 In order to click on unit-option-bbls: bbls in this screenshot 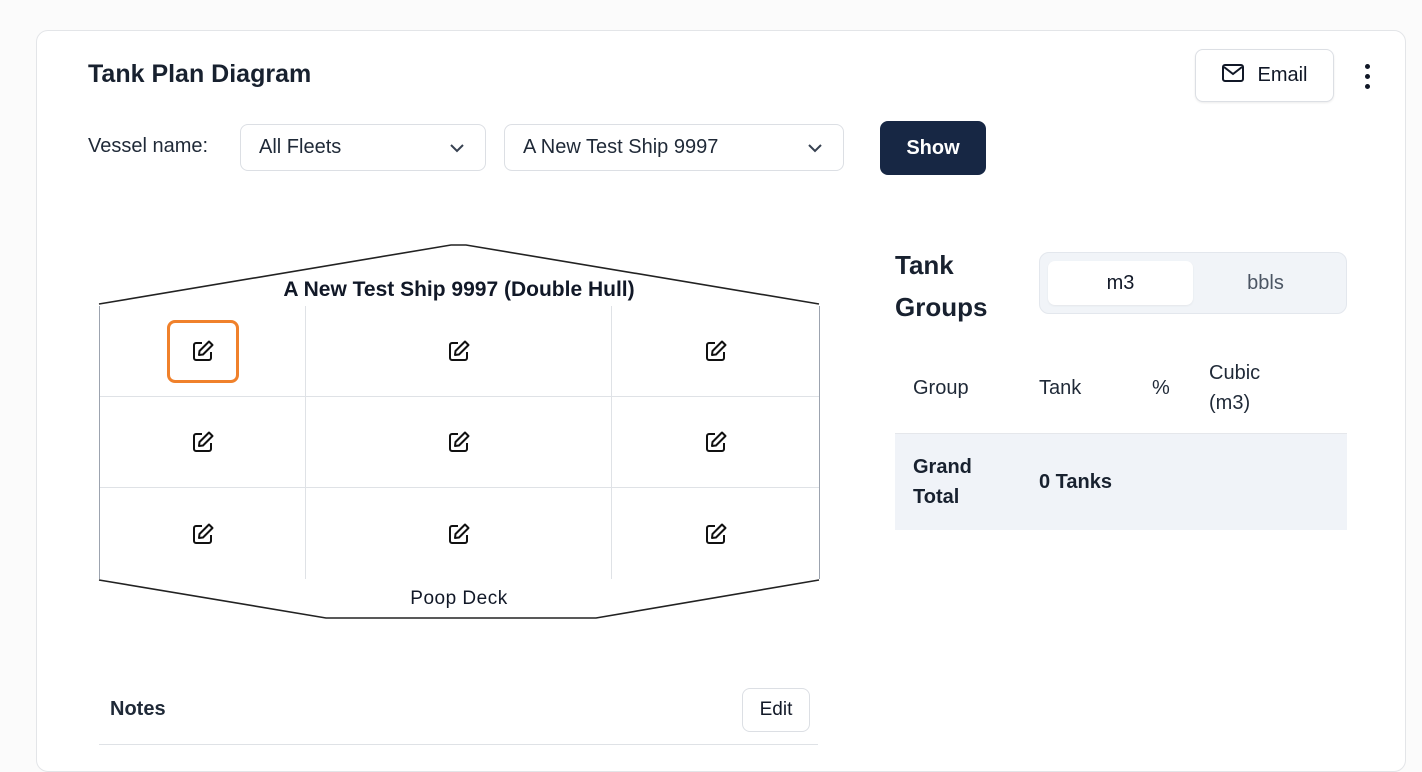, I will do `click(1265, 283)`.